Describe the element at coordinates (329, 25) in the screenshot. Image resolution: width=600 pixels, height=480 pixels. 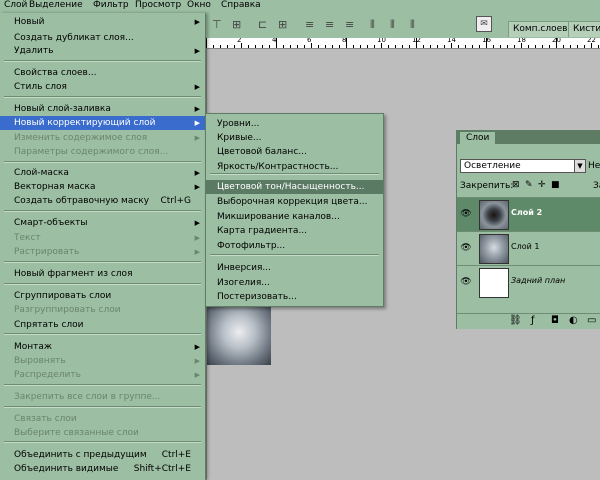
I see `distribute-vcenter-icon: ≡` at that location.